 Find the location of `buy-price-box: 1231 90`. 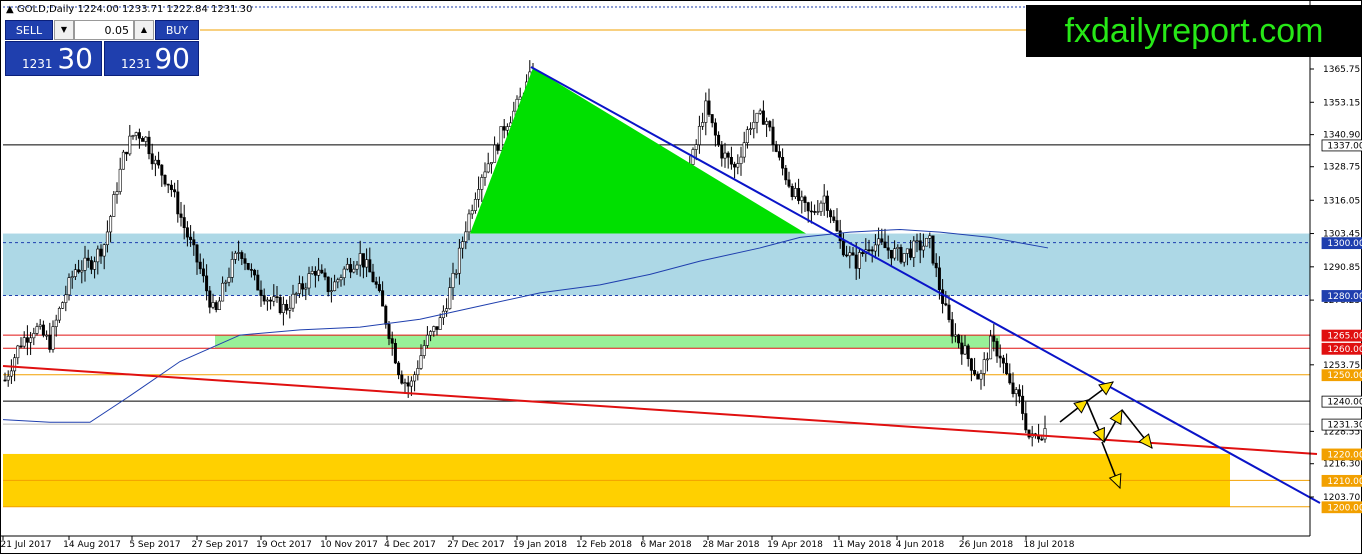

buy-price-box: 1231 90 is located at coordinates (151, 58).